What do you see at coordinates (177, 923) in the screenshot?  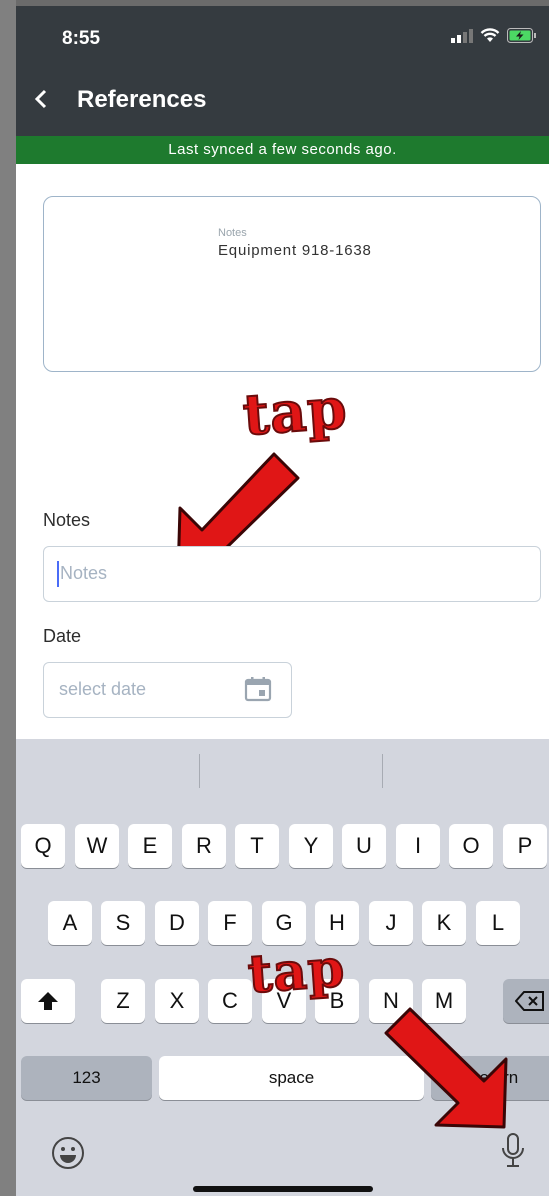 I see `key-d: D` at bounding box center [177, 923].